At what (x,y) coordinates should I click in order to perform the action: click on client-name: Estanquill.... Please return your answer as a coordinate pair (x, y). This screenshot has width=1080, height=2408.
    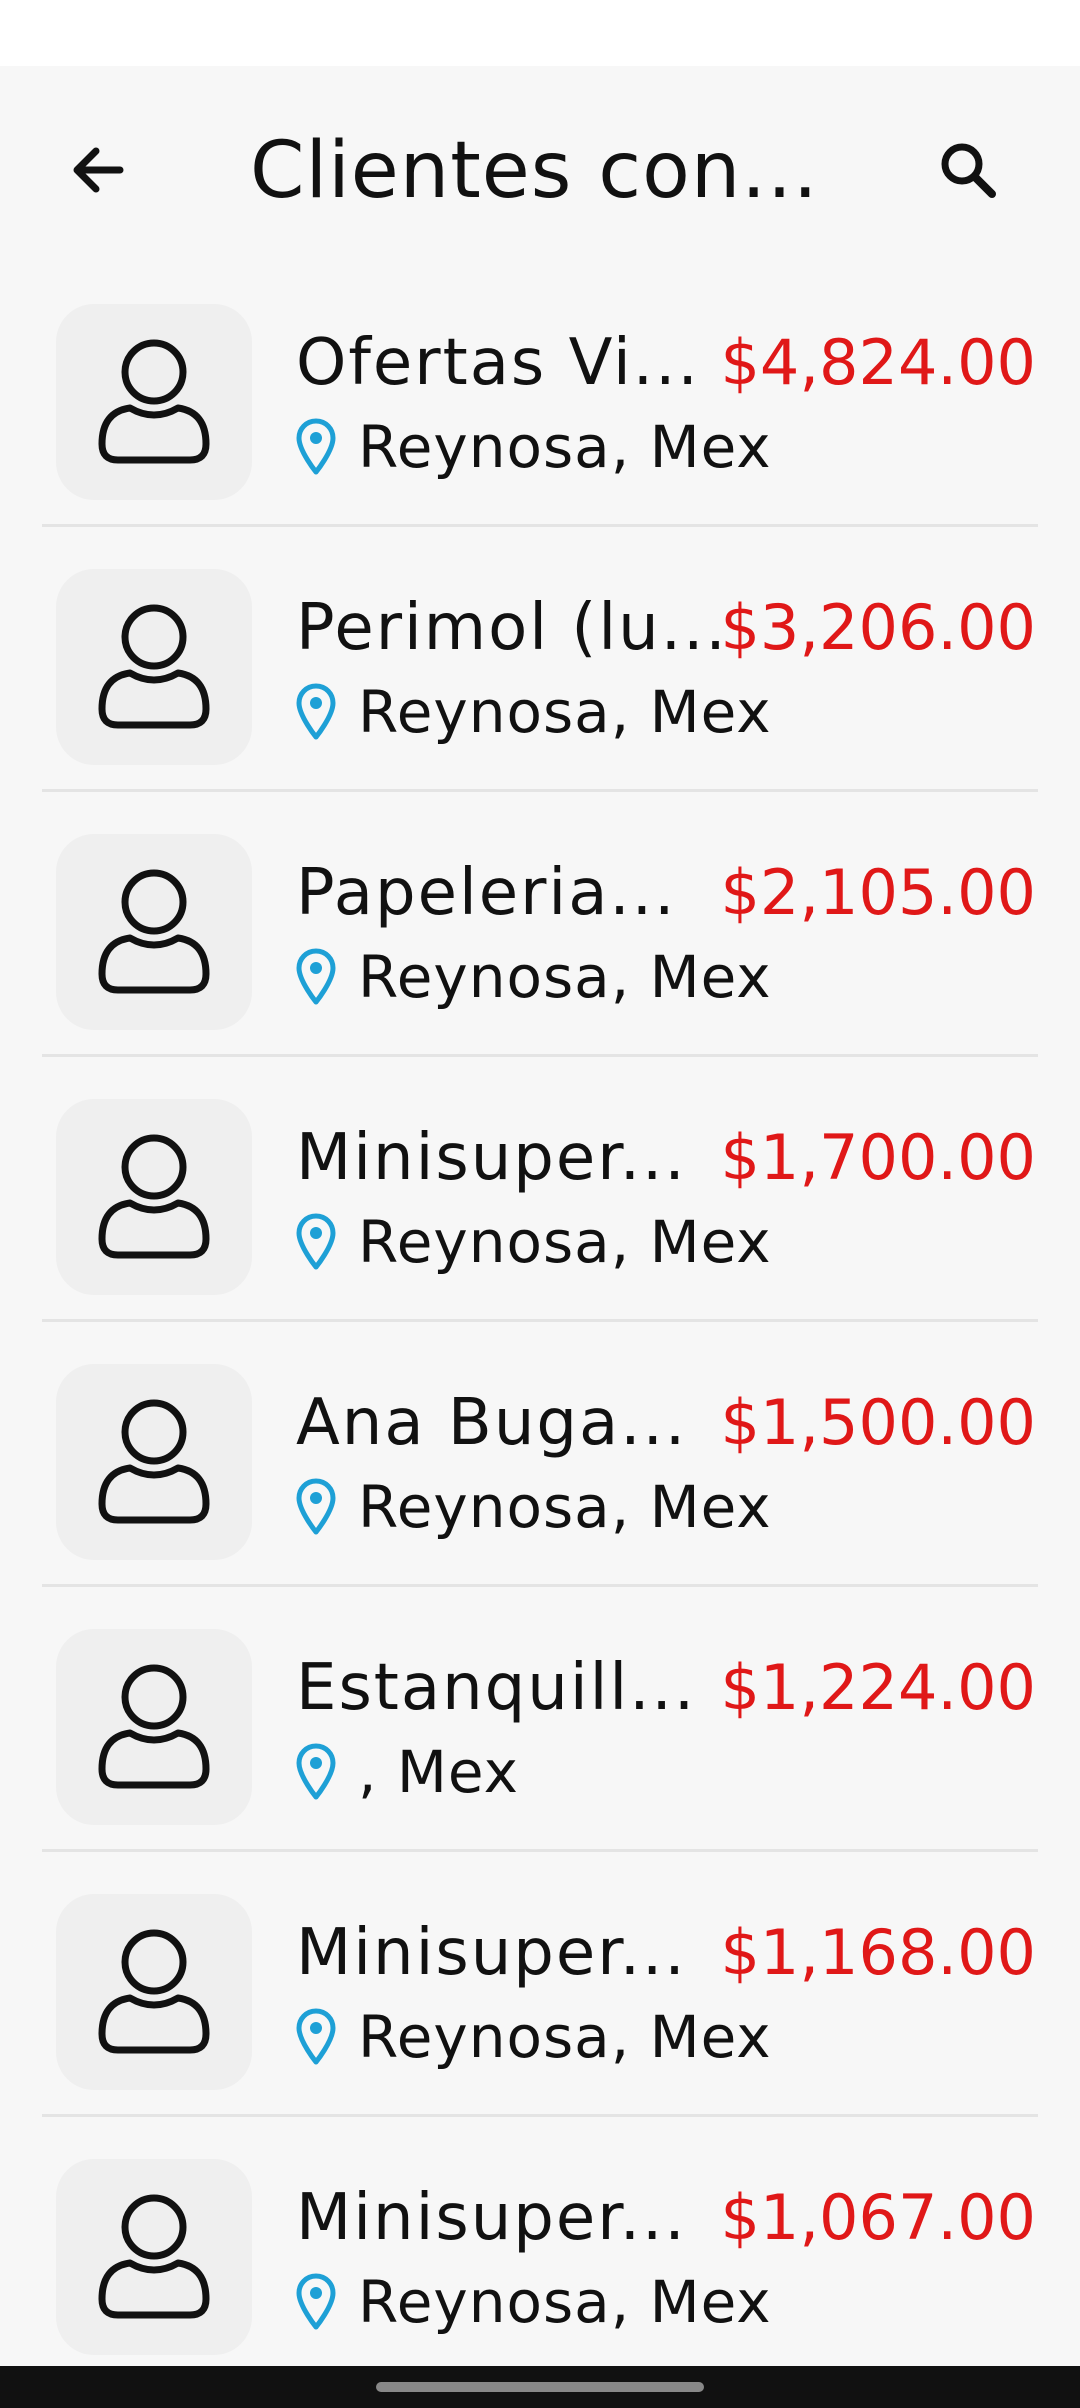
    Looking at the image, I should click on (496, 1688).